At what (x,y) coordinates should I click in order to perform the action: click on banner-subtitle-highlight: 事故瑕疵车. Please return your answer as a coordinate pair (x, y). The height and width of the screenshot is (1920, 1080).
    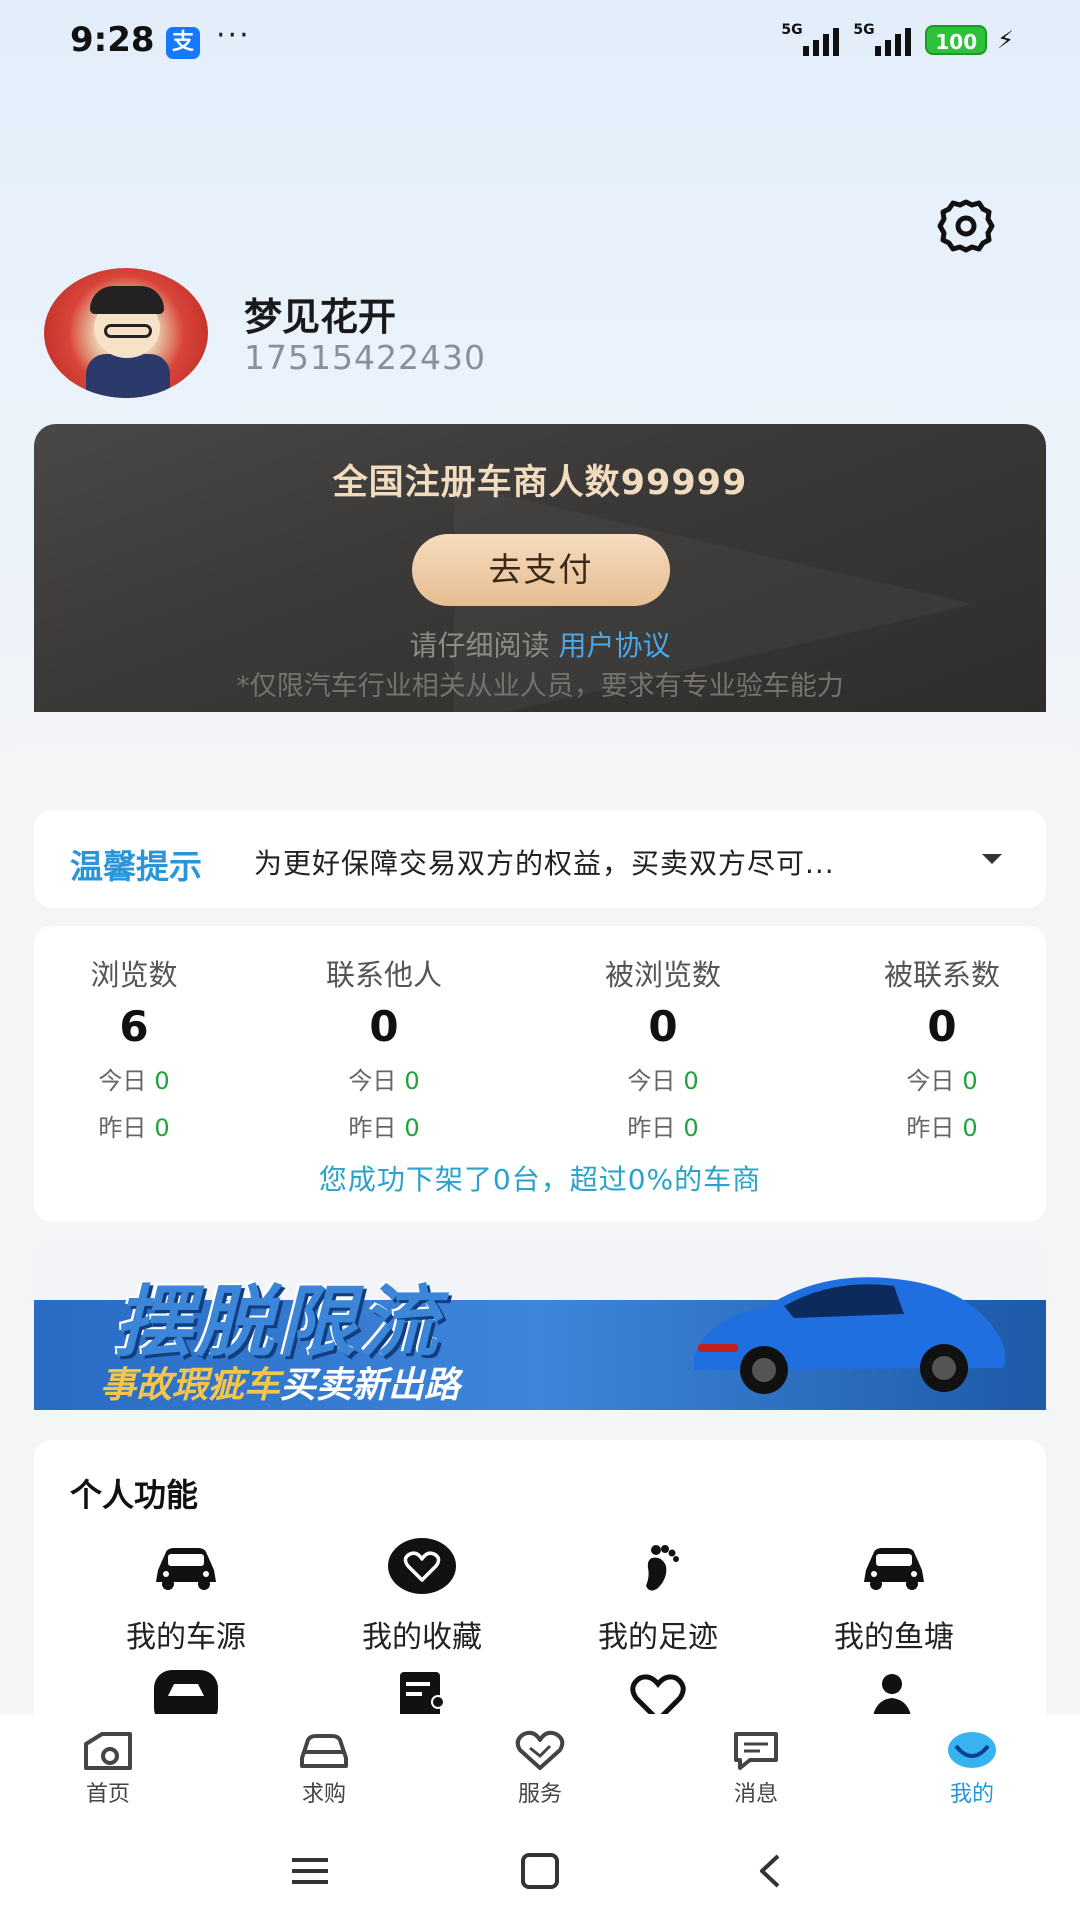
    Looking at the image, I should click on (190, 1385).